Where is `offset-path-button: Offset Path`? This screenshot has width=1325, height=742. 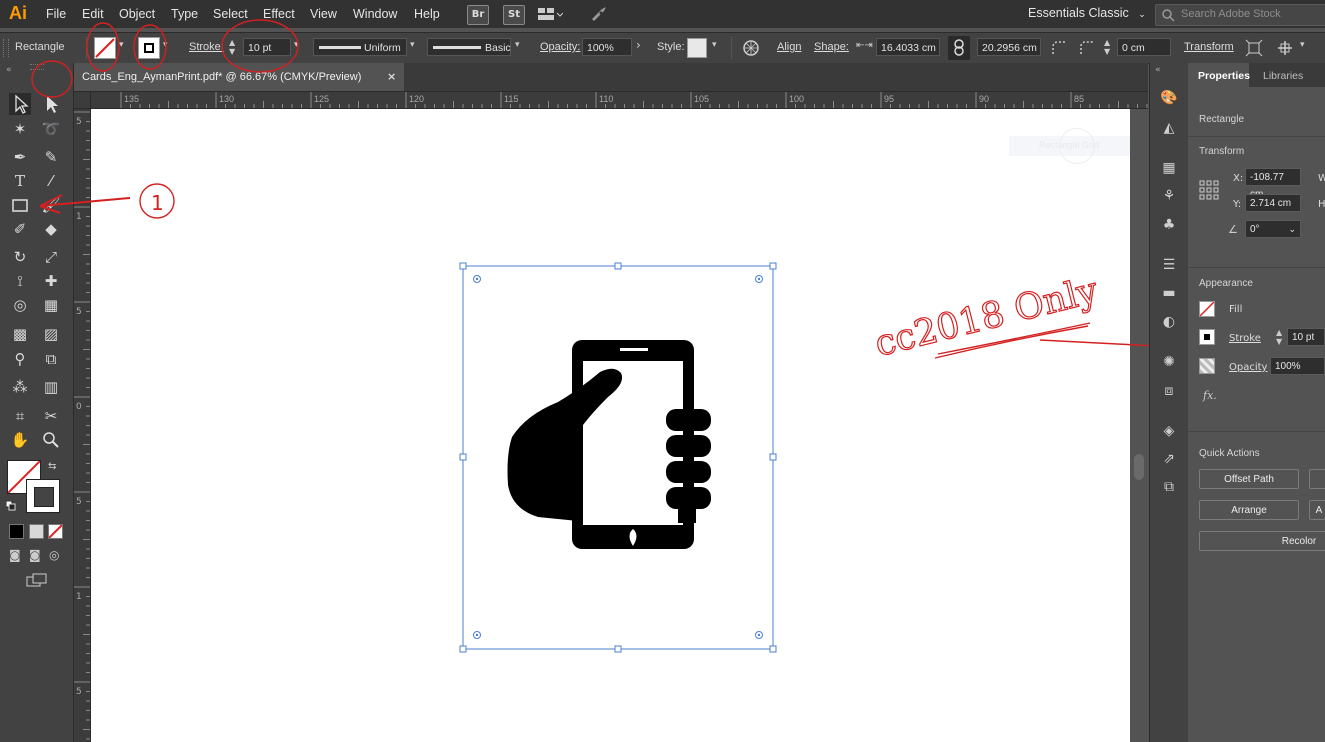
offset-path-button: Offset Path is located at coordinates (1249, 479).